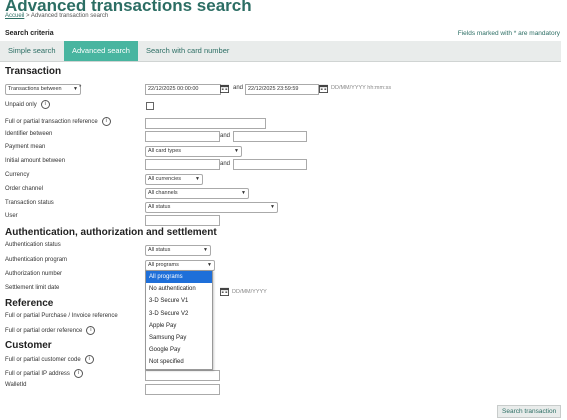  I want to click on authorization-number-label: Authorization number, so click(34, 274).